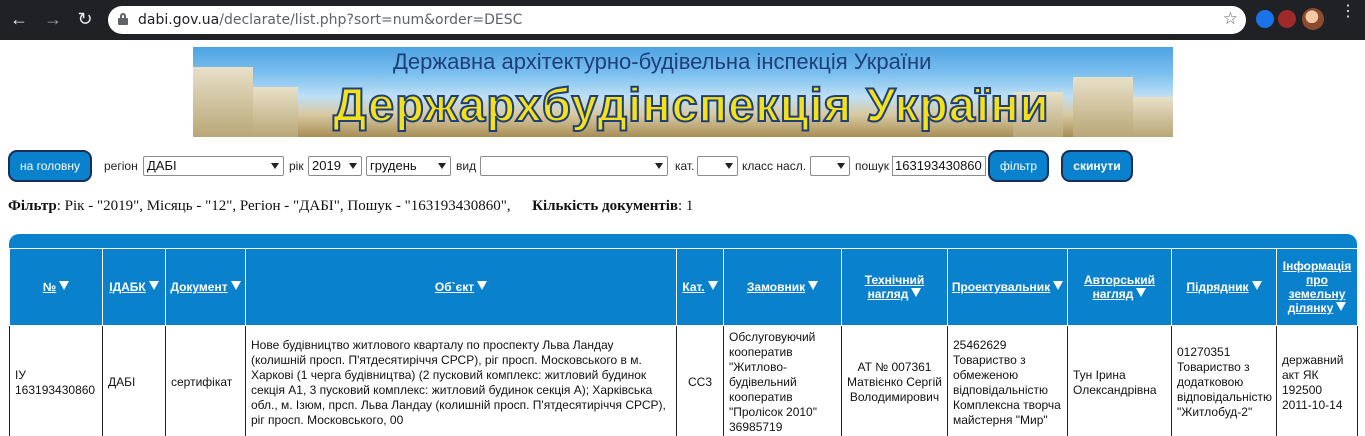 This screenshot has width=1365, height=436. What do you see at coordinates (461, 287) in the screenshot?
I see `column-header-object: Об`єкт` at bounding box center [461, 287].